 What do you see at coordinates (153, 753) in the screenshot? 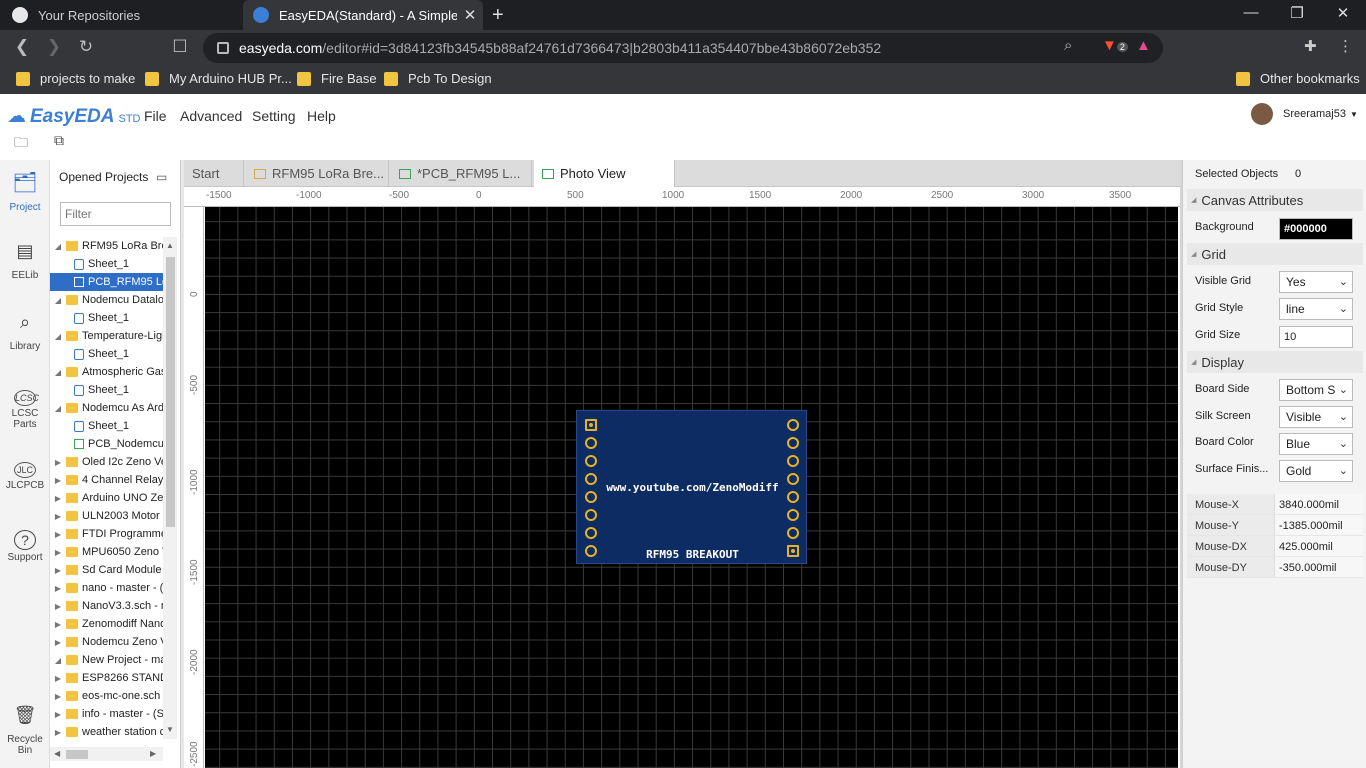
I see `scroll-right-icon: ▶` at bounding box center [153, 753].